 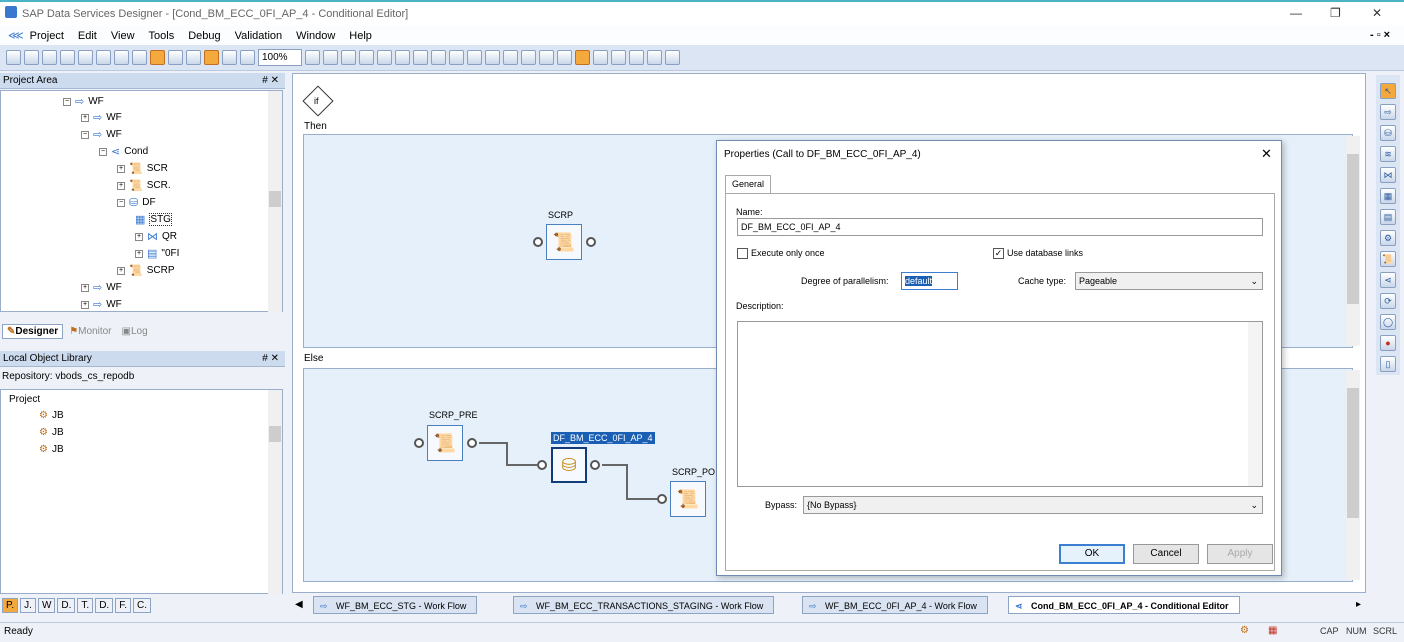 What do you see at coordinates (85, 57) in the screenshot?
I see `copy-icon` at bounding box center [85, 57].